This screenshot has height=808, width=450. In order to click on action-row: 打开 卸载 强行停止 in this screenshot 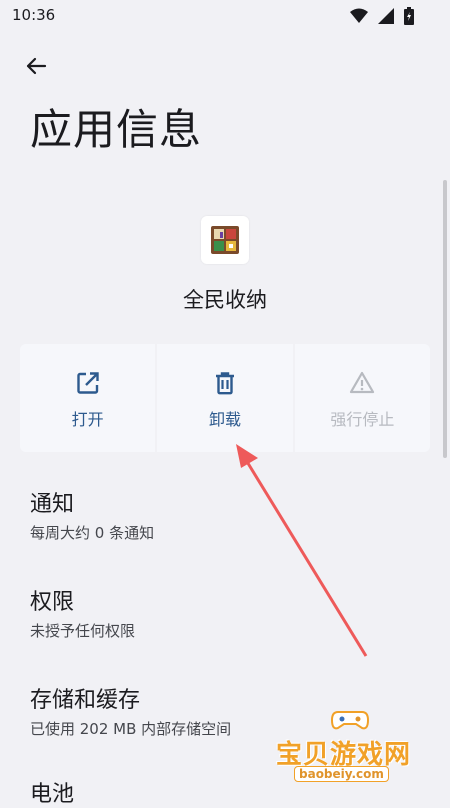, I will do `click(225, 398)`.